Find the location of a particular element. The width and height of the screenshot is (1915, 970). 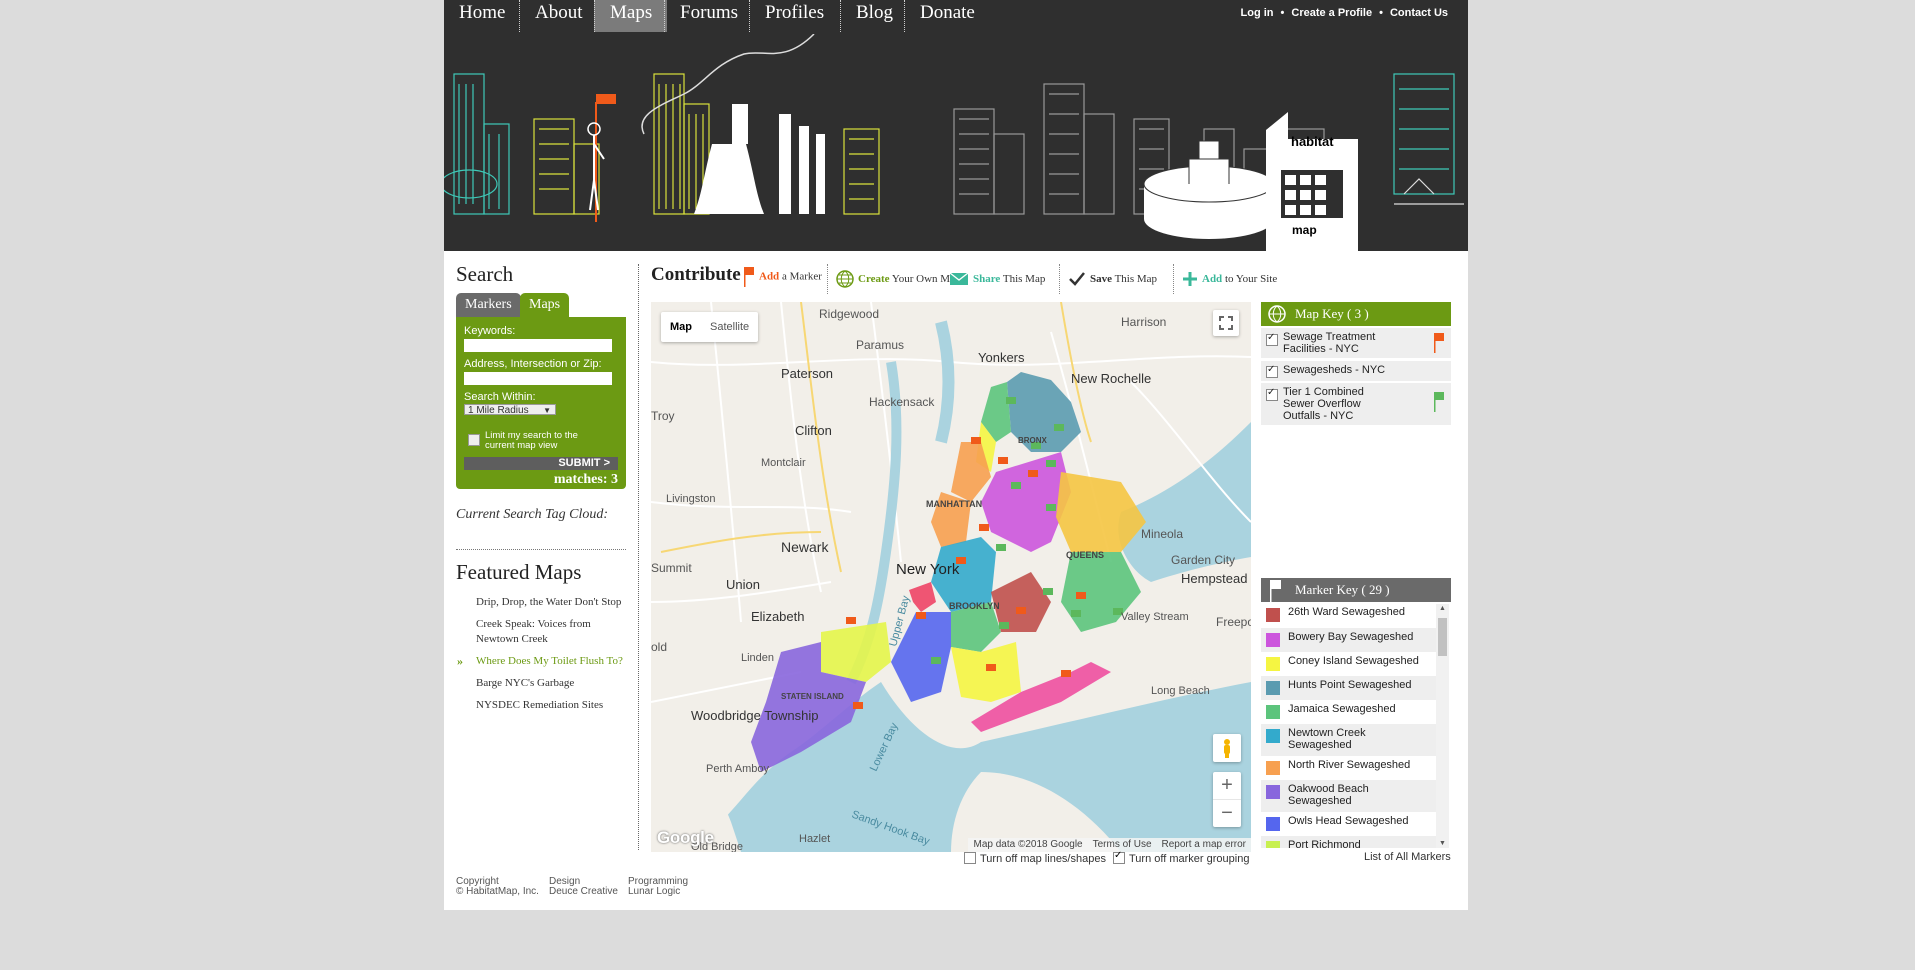

map-label: Hazlet is located at coordinates (814, 839).